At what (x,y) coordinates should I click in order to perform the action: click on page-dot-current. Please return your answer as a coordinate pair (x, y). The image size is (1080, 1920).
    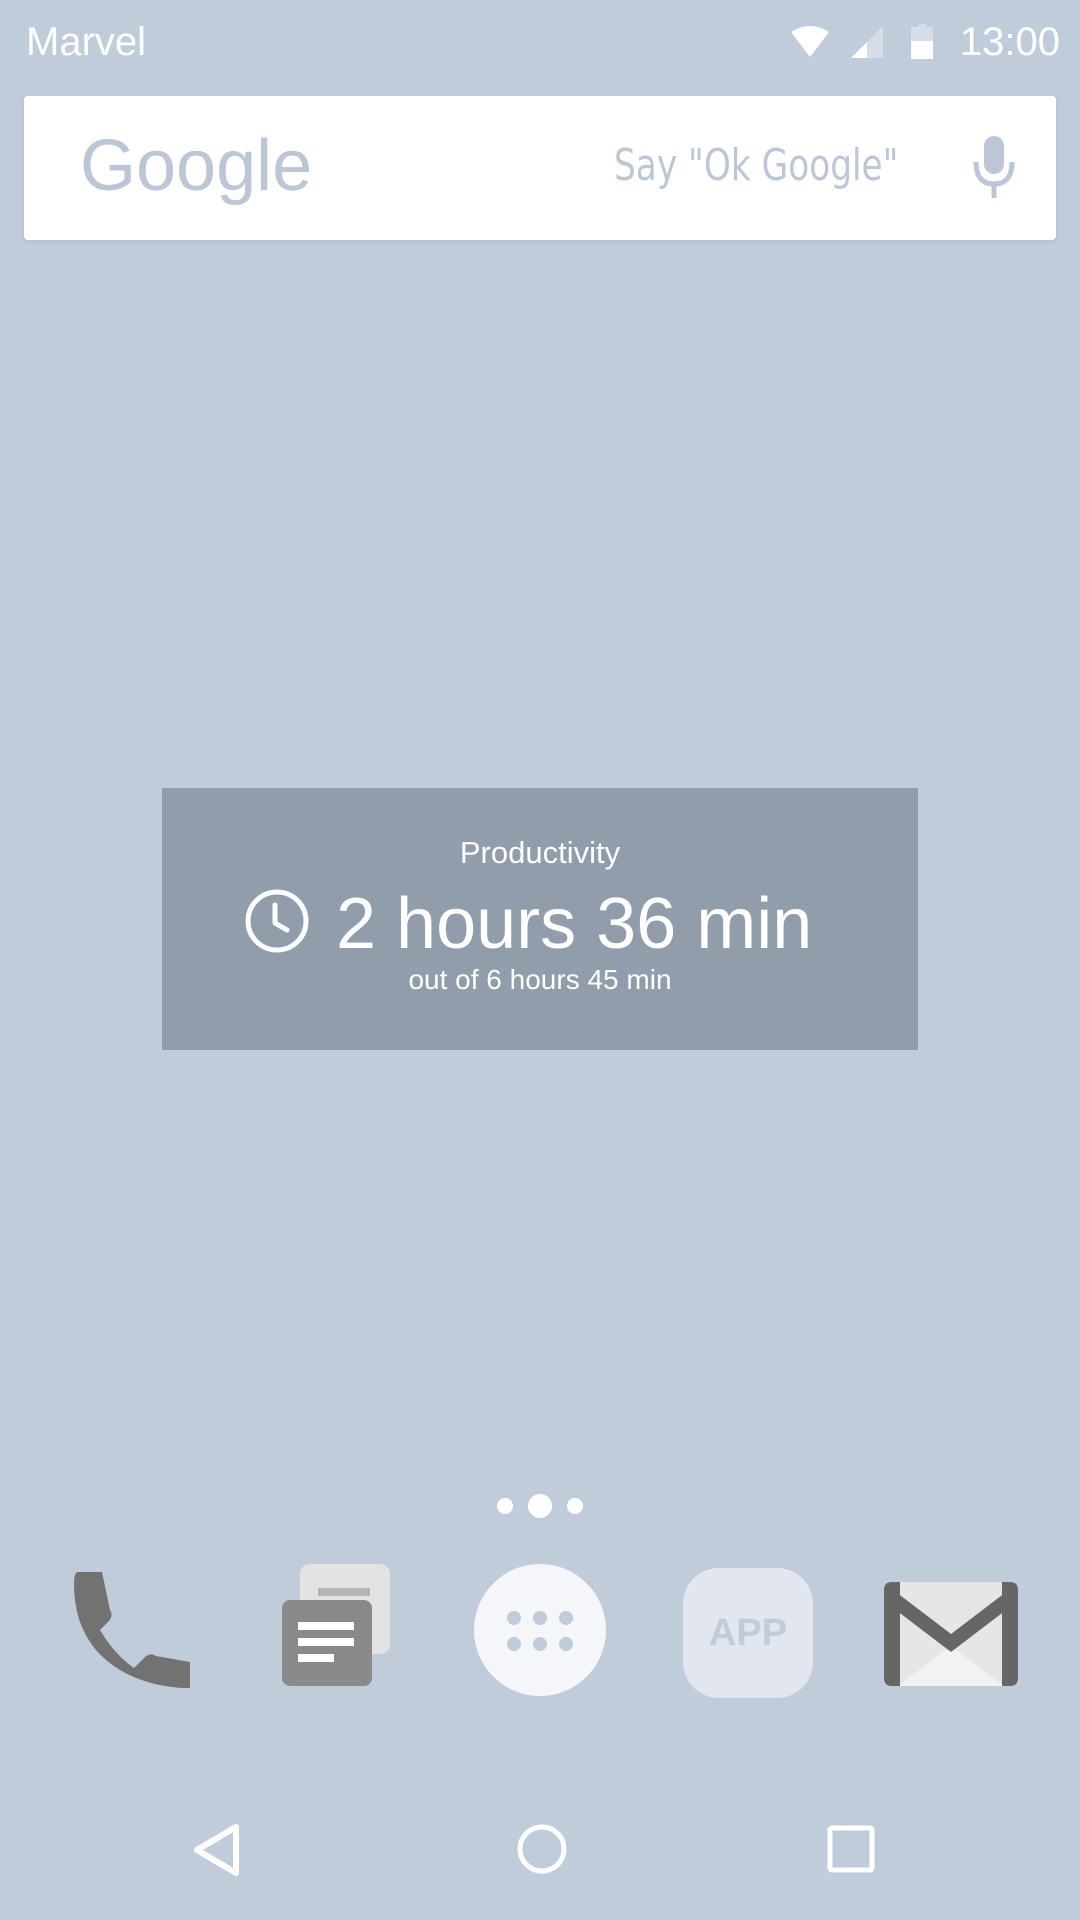
    Looking at the image, I should click on (540, 1506).